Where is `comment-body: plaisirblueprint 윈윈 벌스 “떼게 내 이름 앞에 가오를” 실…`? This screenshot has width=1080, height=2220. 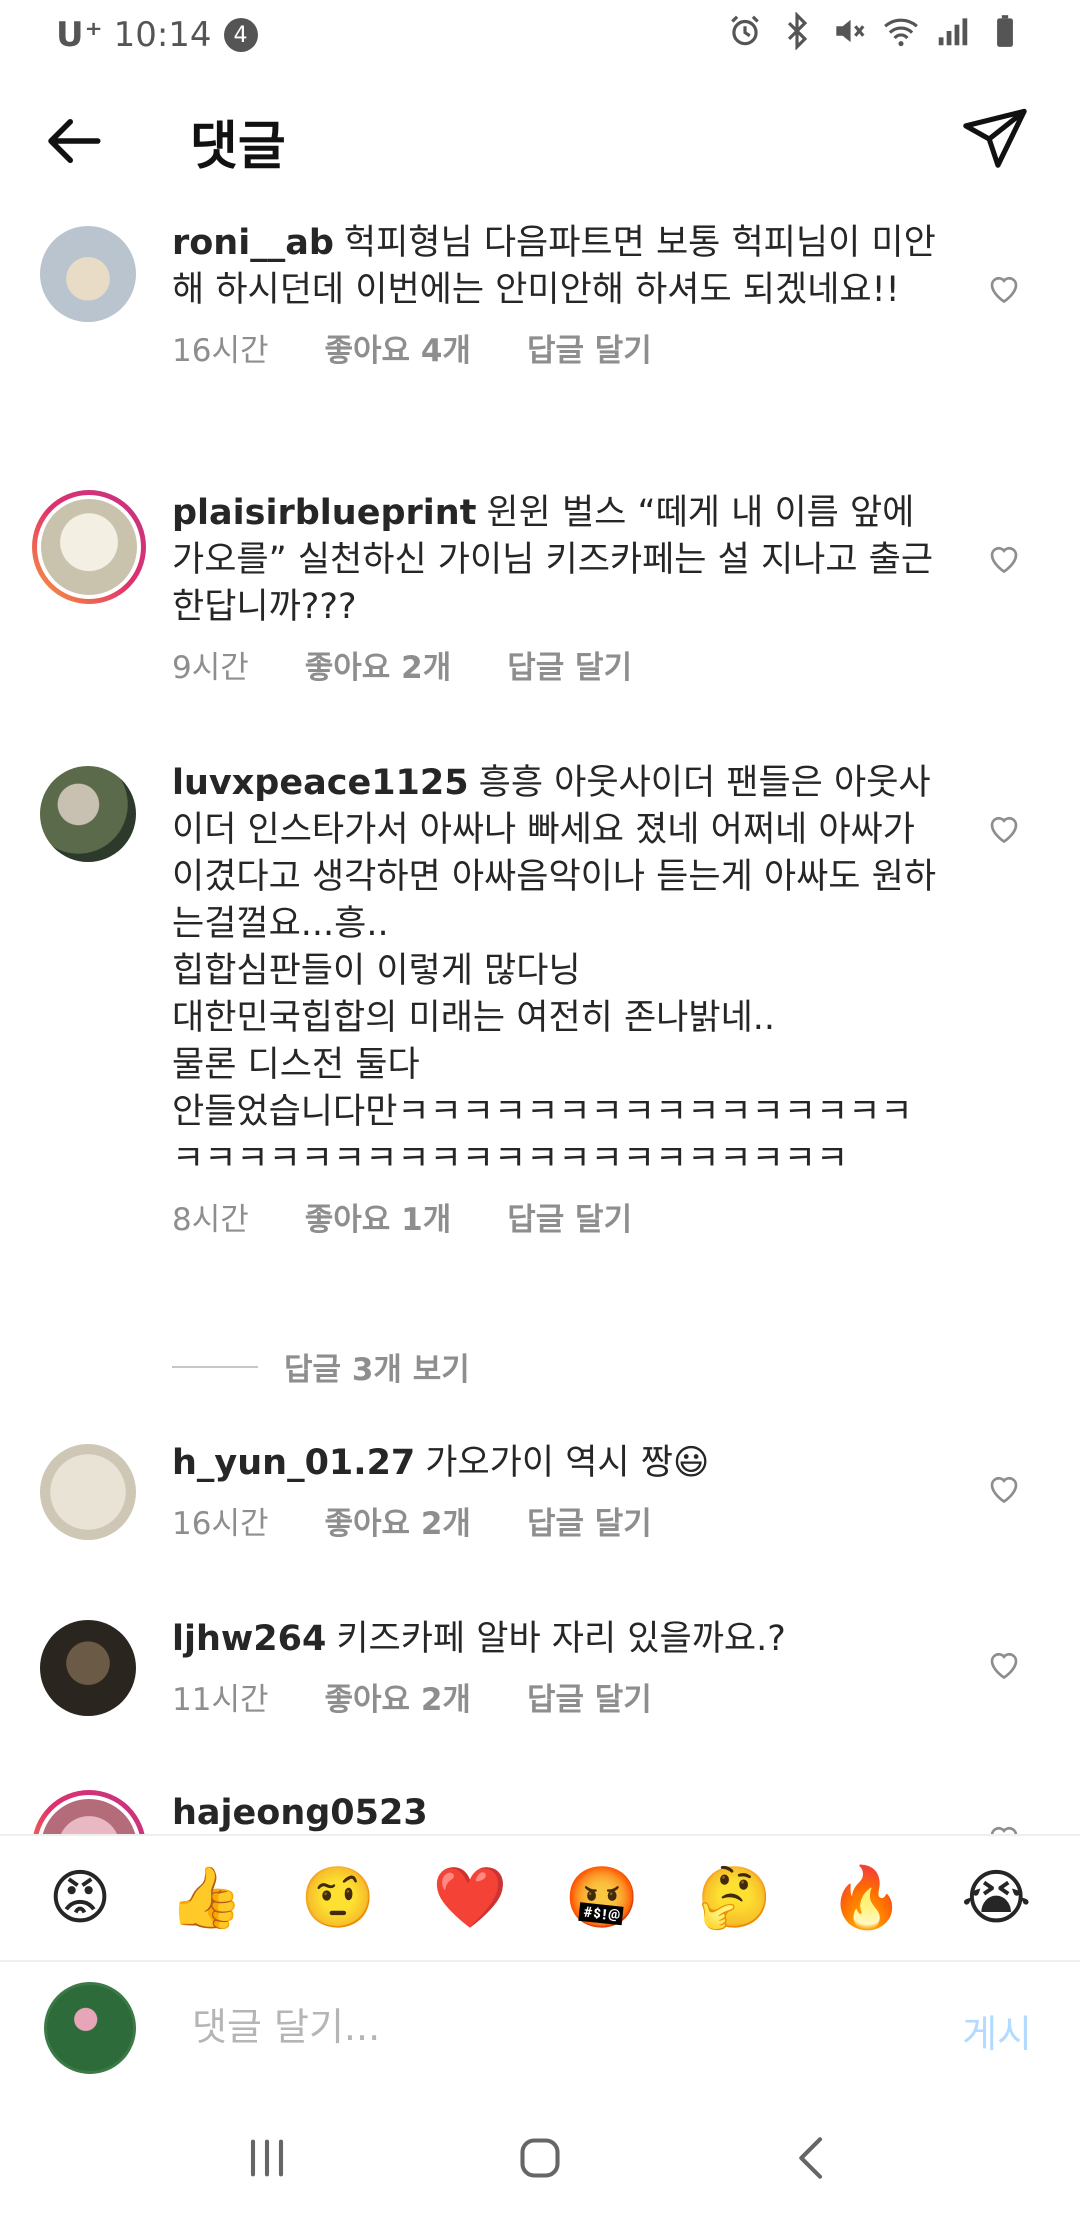 comment-body: plaisirblueprint 윈윈 벌스 “떼게 내 이름 앞에 가오를” 실… is located at coordinates (557, 591).